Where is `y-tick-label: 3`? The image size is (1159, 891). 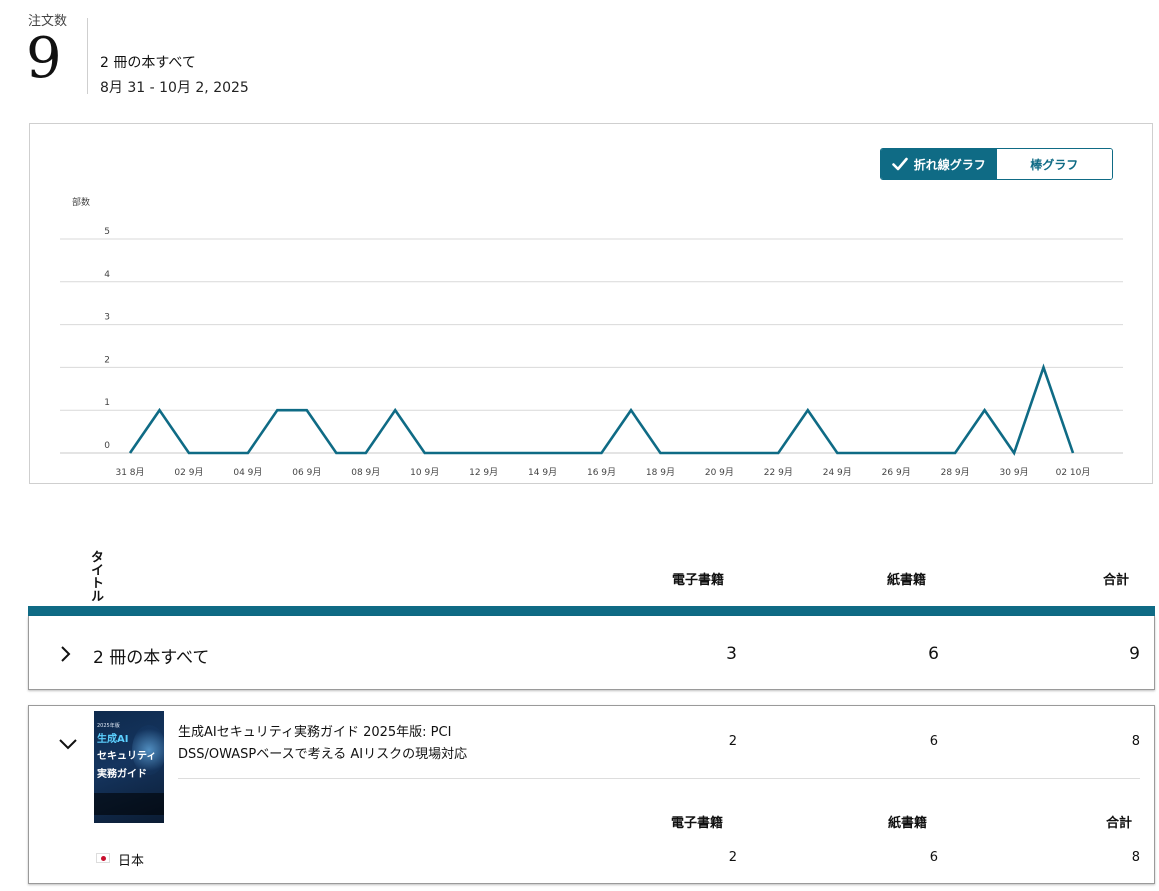 y-tick-label: 3 is located at coordinates (107, 318).